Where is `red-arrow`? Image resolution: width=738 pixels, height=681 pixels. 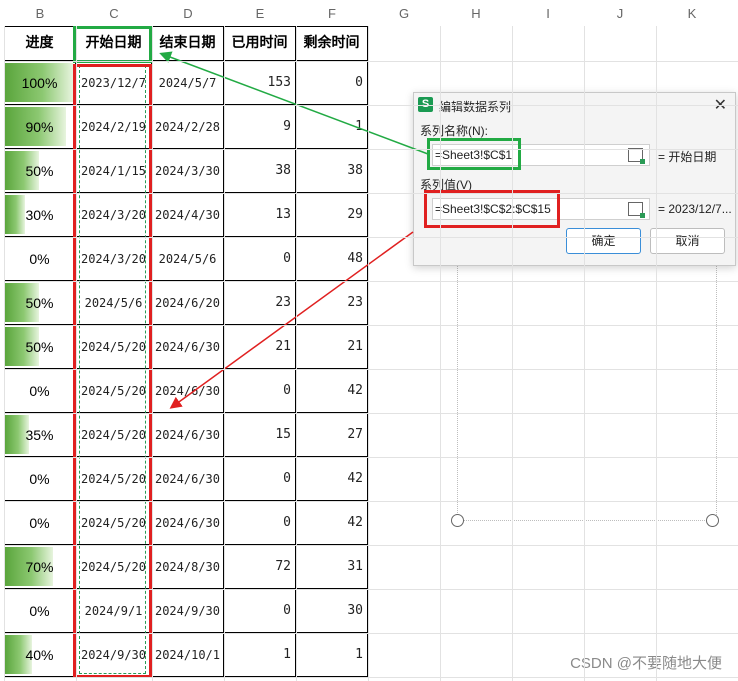 red-arrow is located at coordinates (291, 320).